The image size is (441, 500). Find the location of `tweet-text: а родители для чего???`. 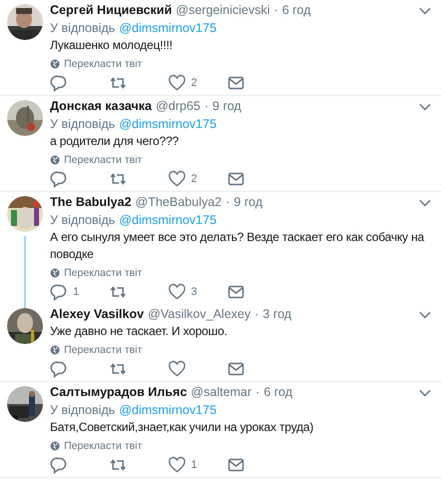

tweet-text: а родители для чего??? is located at coordinates (115, 141).